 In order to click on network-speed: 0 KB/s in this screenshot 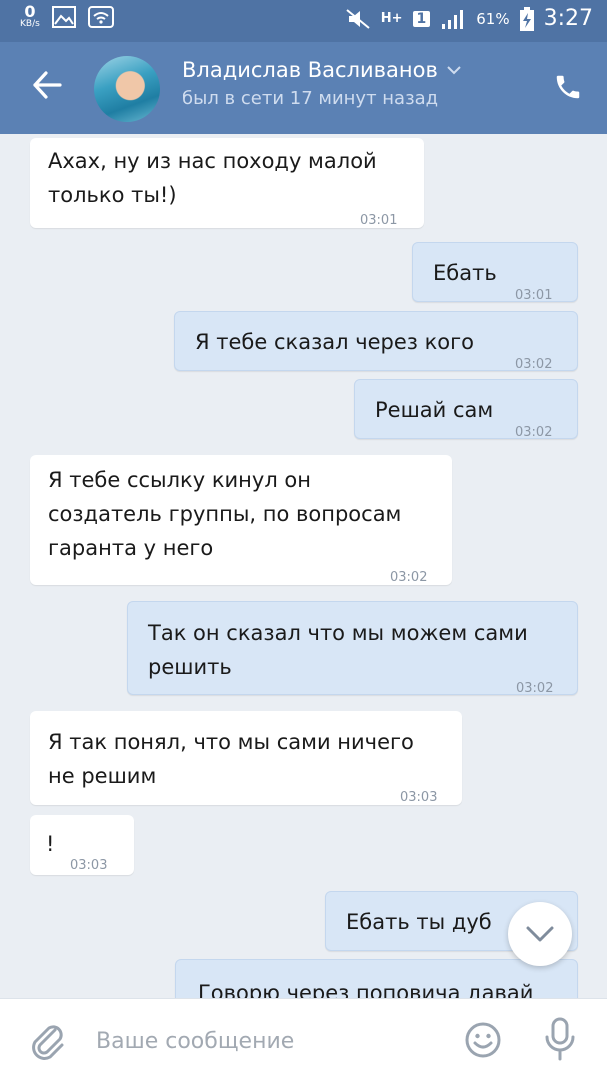, I will do `click(30, 16)`.